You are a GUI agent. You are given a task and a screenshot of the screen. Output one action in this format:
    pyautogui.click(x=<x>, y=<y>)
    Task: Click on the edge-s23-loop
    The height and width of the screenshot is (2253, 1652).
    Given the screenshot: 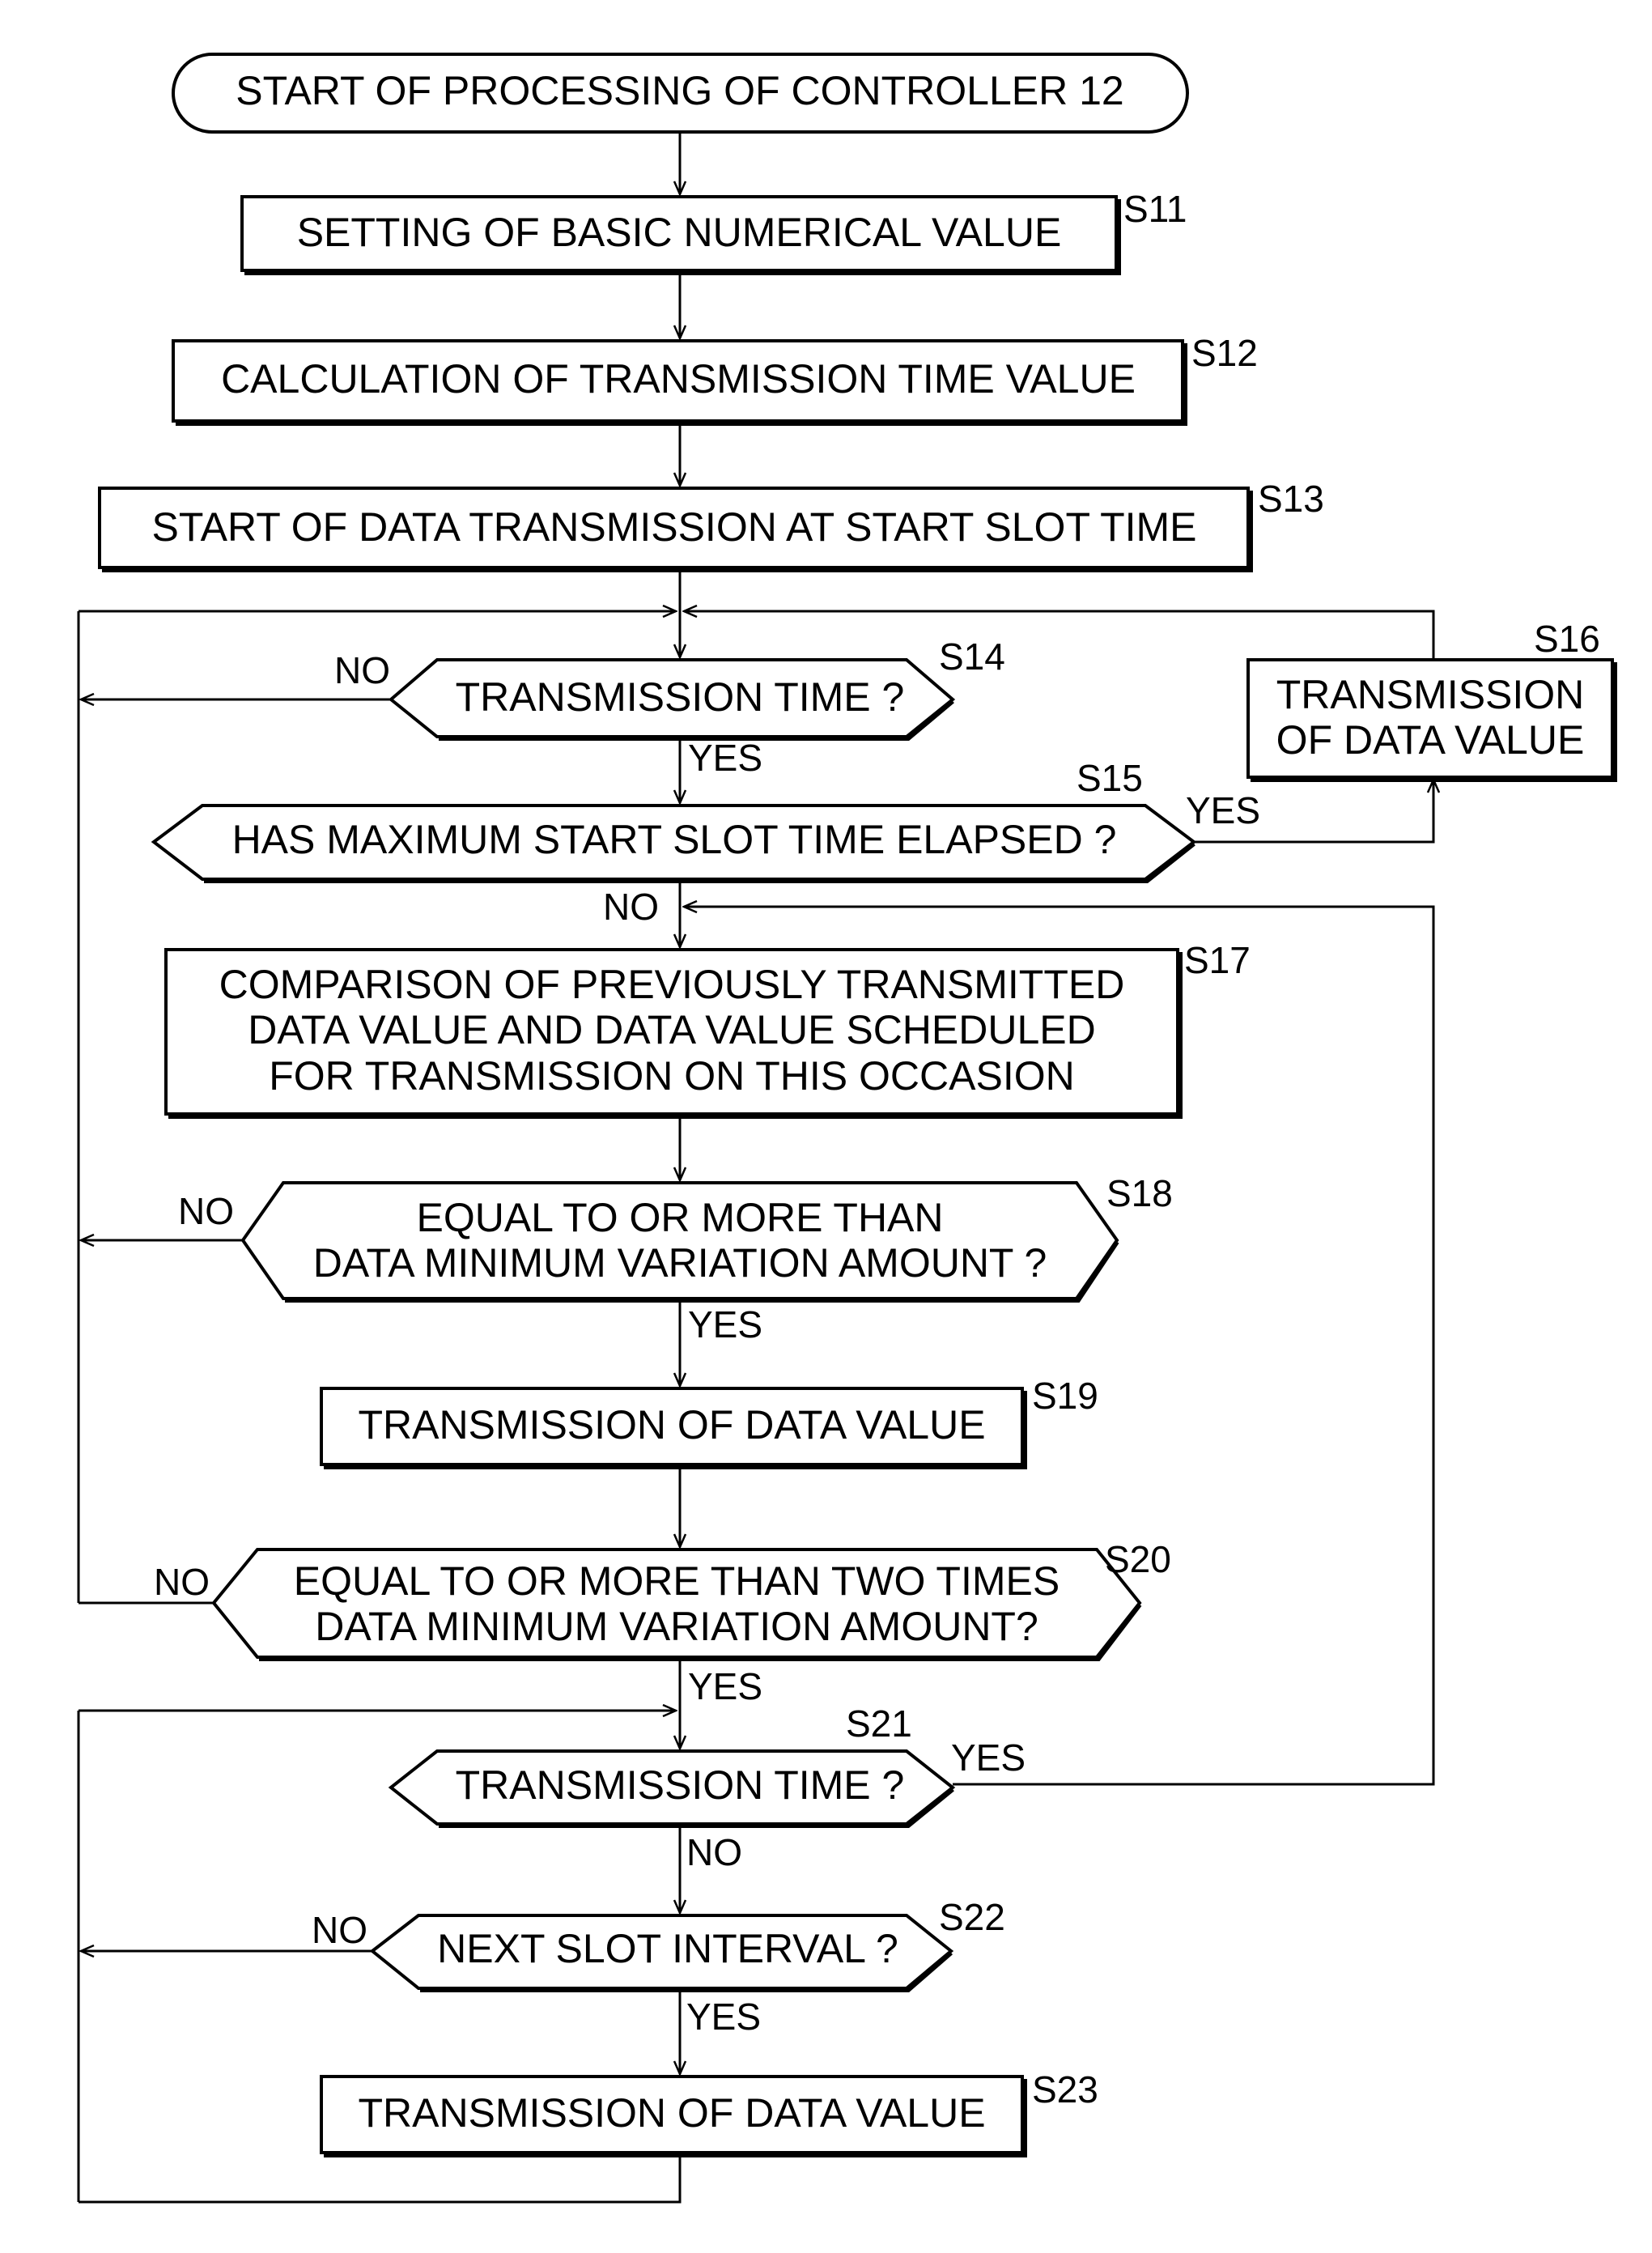 What is the action you would take?
    pyautogui.click(x=380, y=2179)
    